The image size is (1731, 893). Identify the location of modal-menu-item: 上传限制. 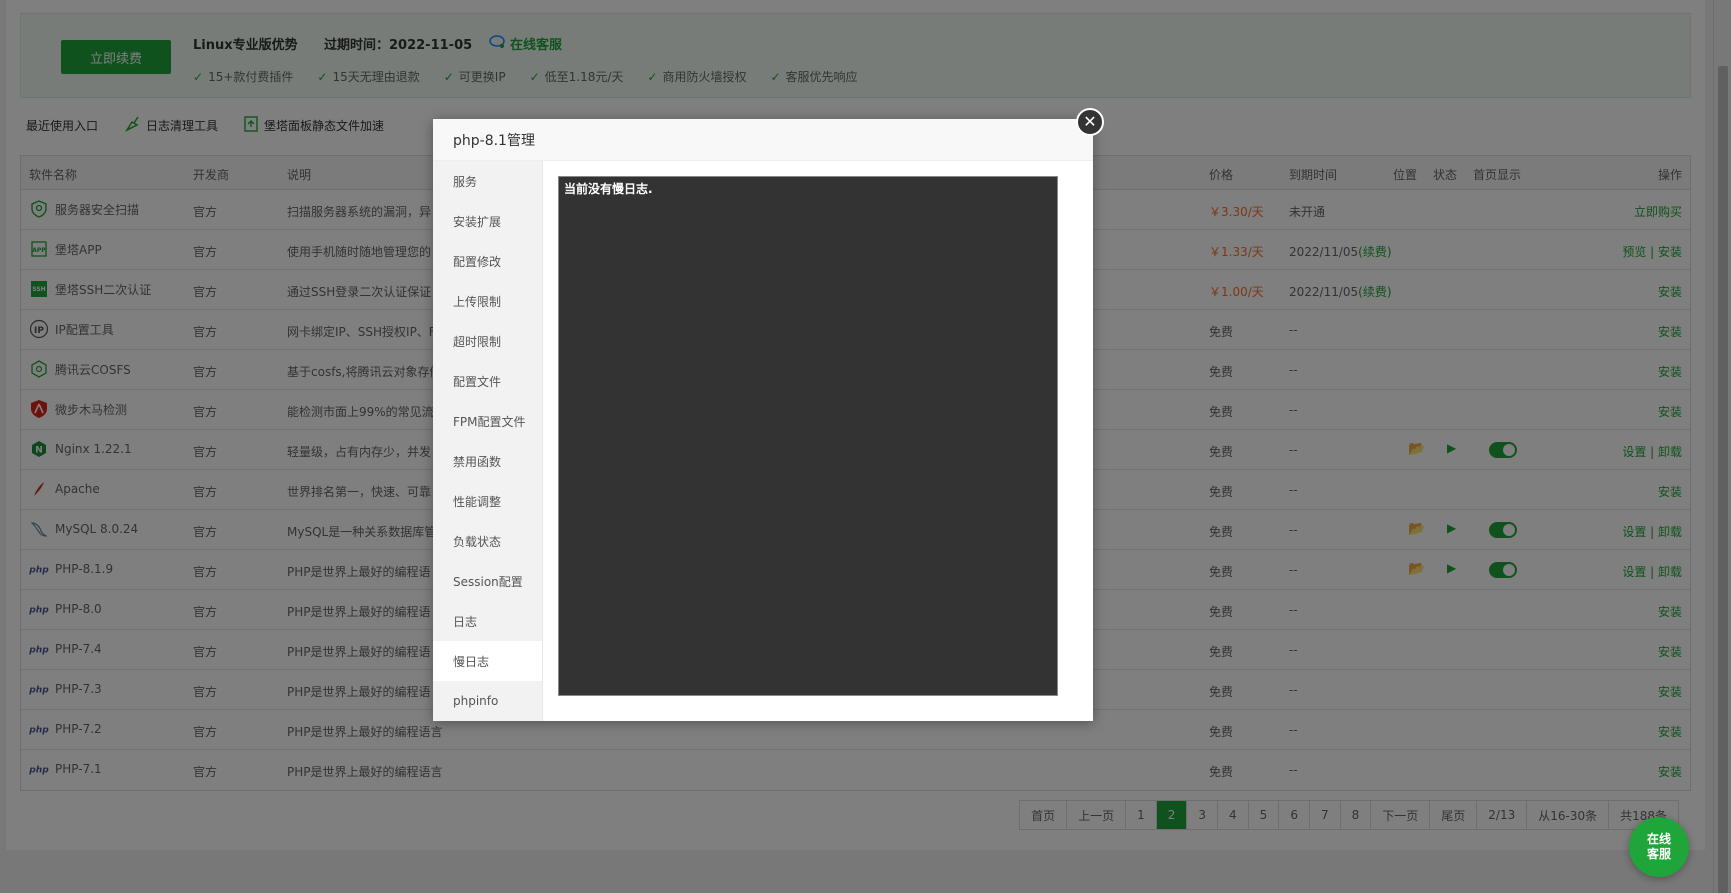
(487, 301).